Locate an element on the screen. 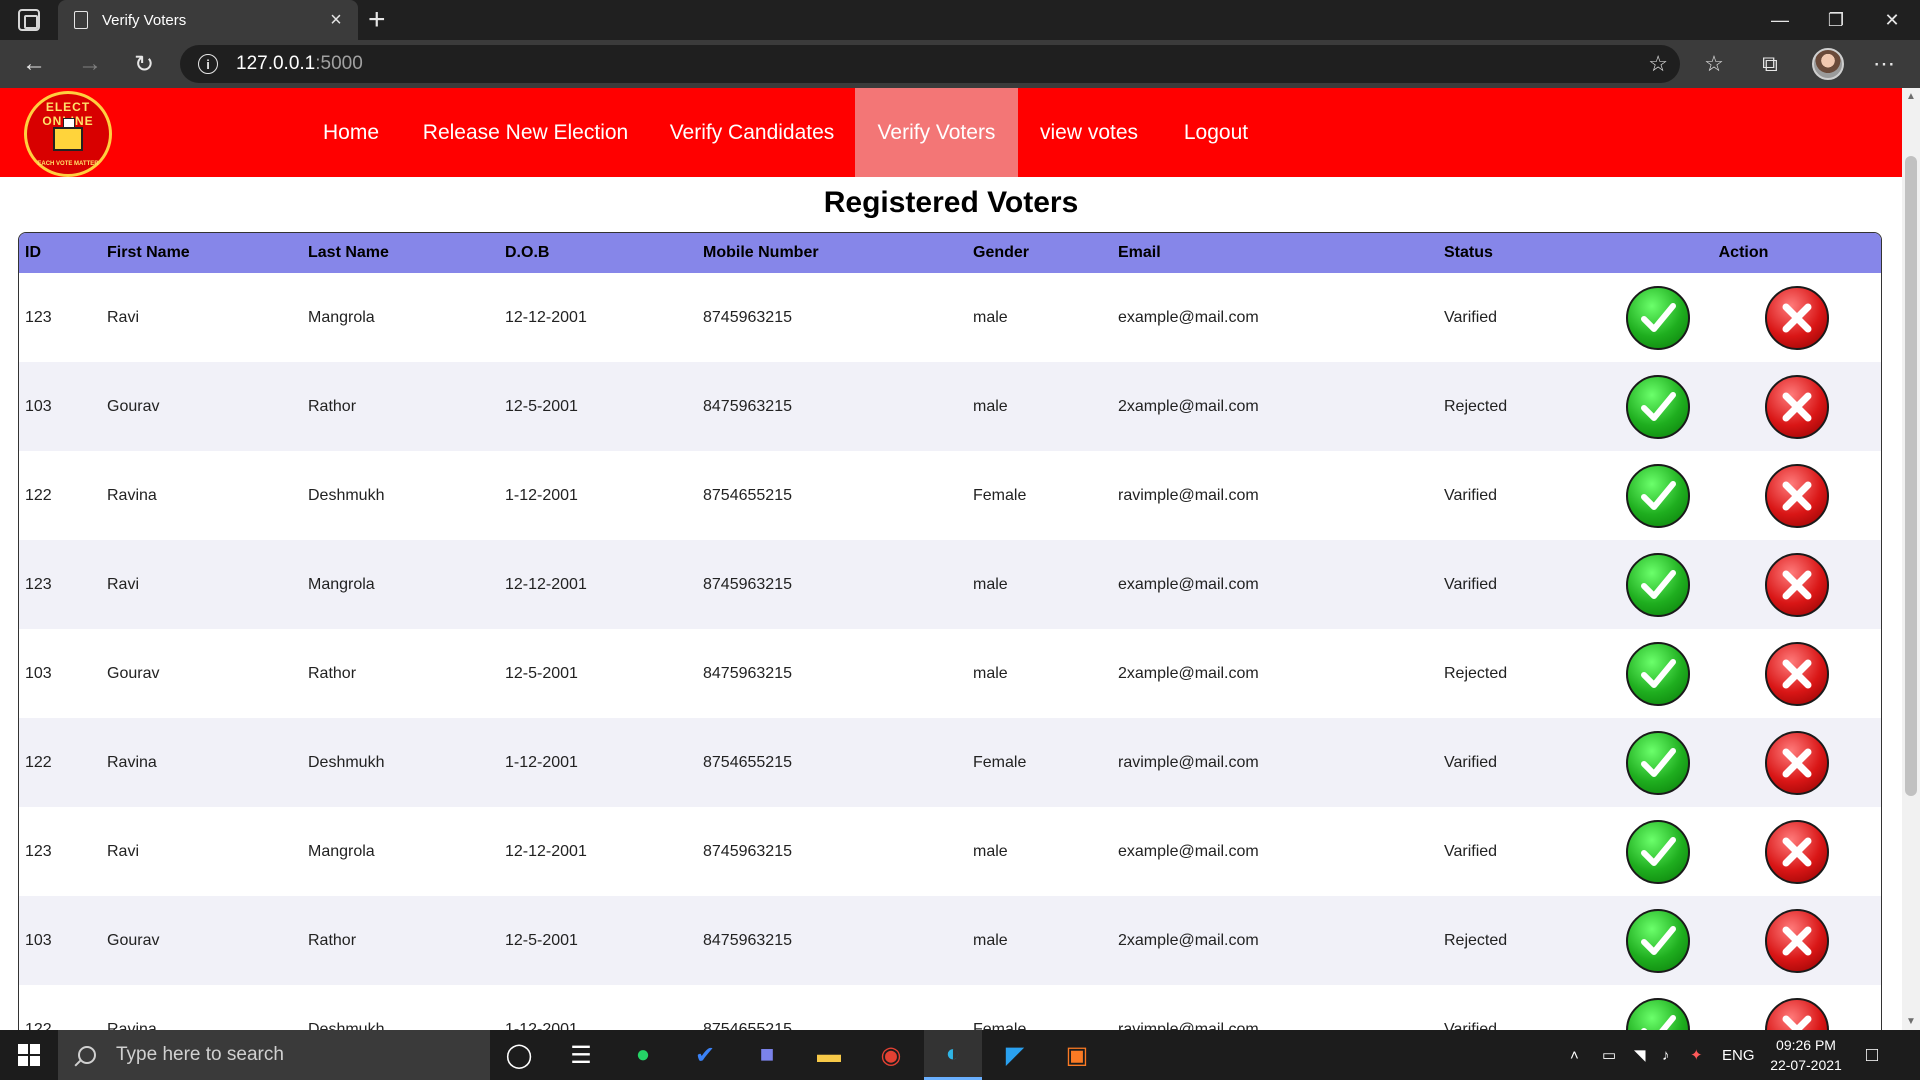 The height and width of the screenshot is (1080, 1920). search-icon is located at coordinates (87, 1055).